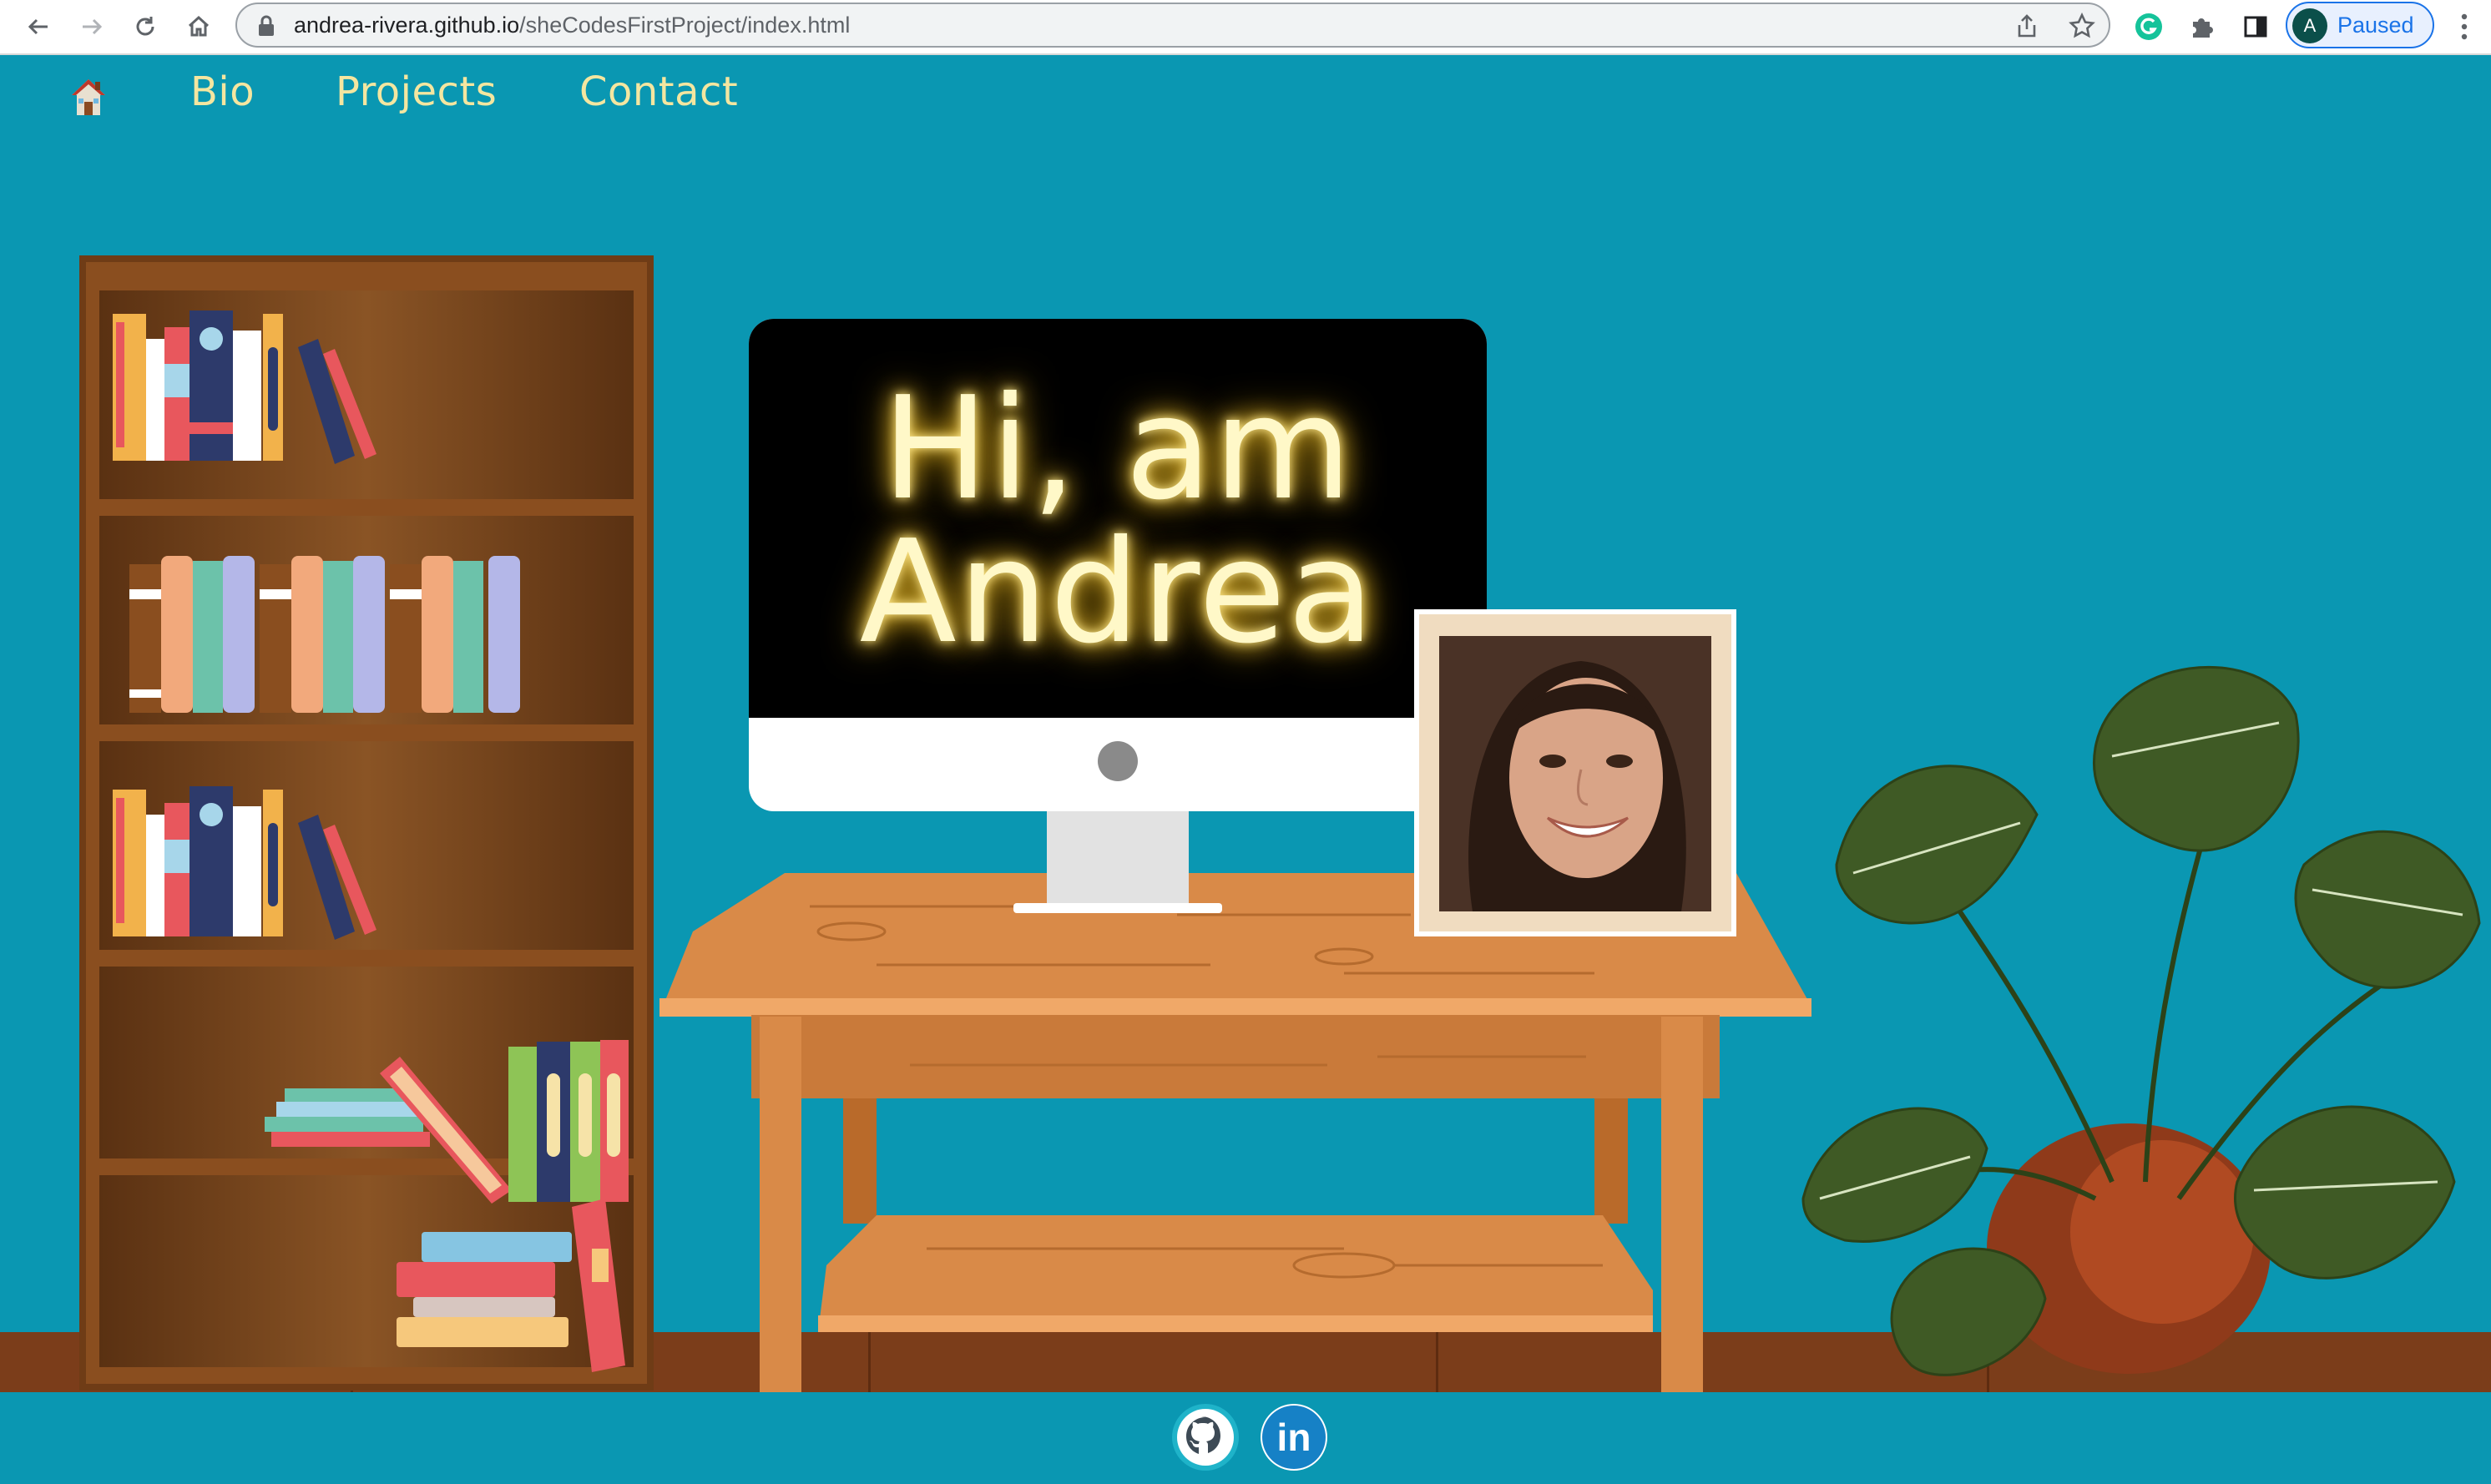 Image resolution: width=2491 pixels, height=1484 pixels. I want to click on side-panel-icon, so click(2255, 26).